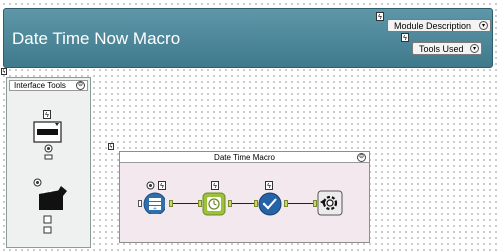 This screenshot has width=499, height=251. I want to click on tools-used-label: Tools Used, so click(441, 49).